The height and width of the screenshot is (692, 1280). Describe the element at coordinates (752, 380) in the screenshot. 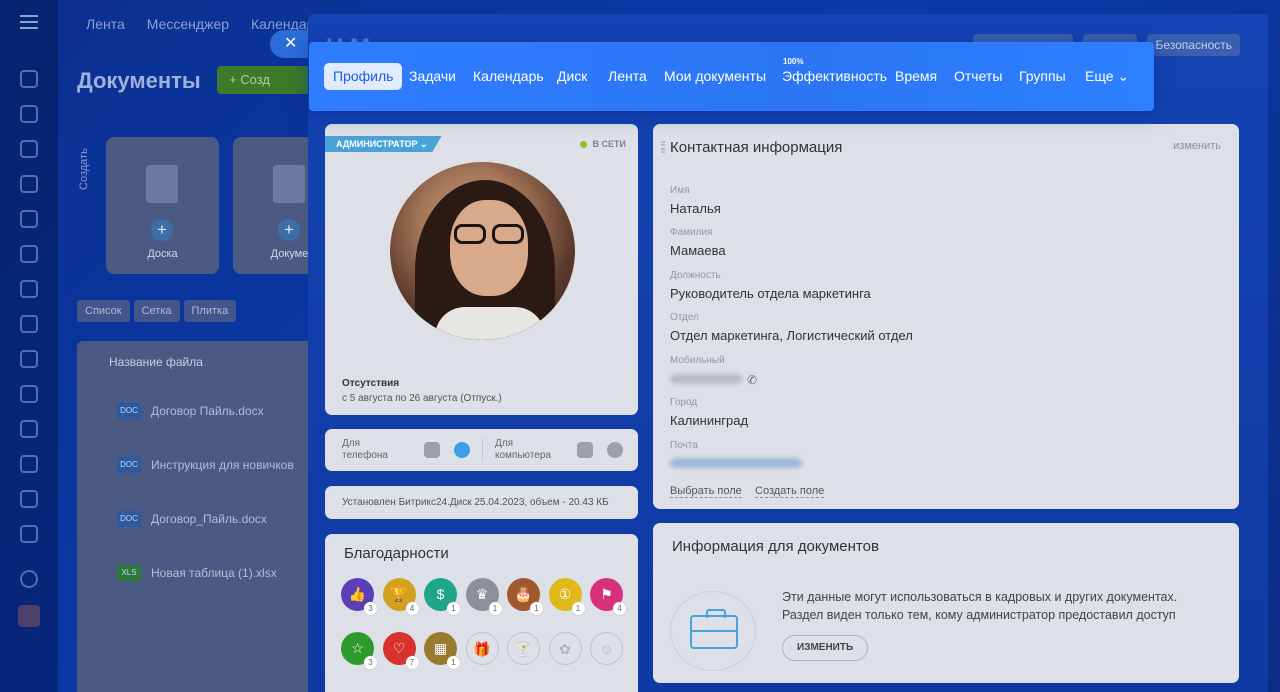

I see `phone-call-icon: ✆` at that location.